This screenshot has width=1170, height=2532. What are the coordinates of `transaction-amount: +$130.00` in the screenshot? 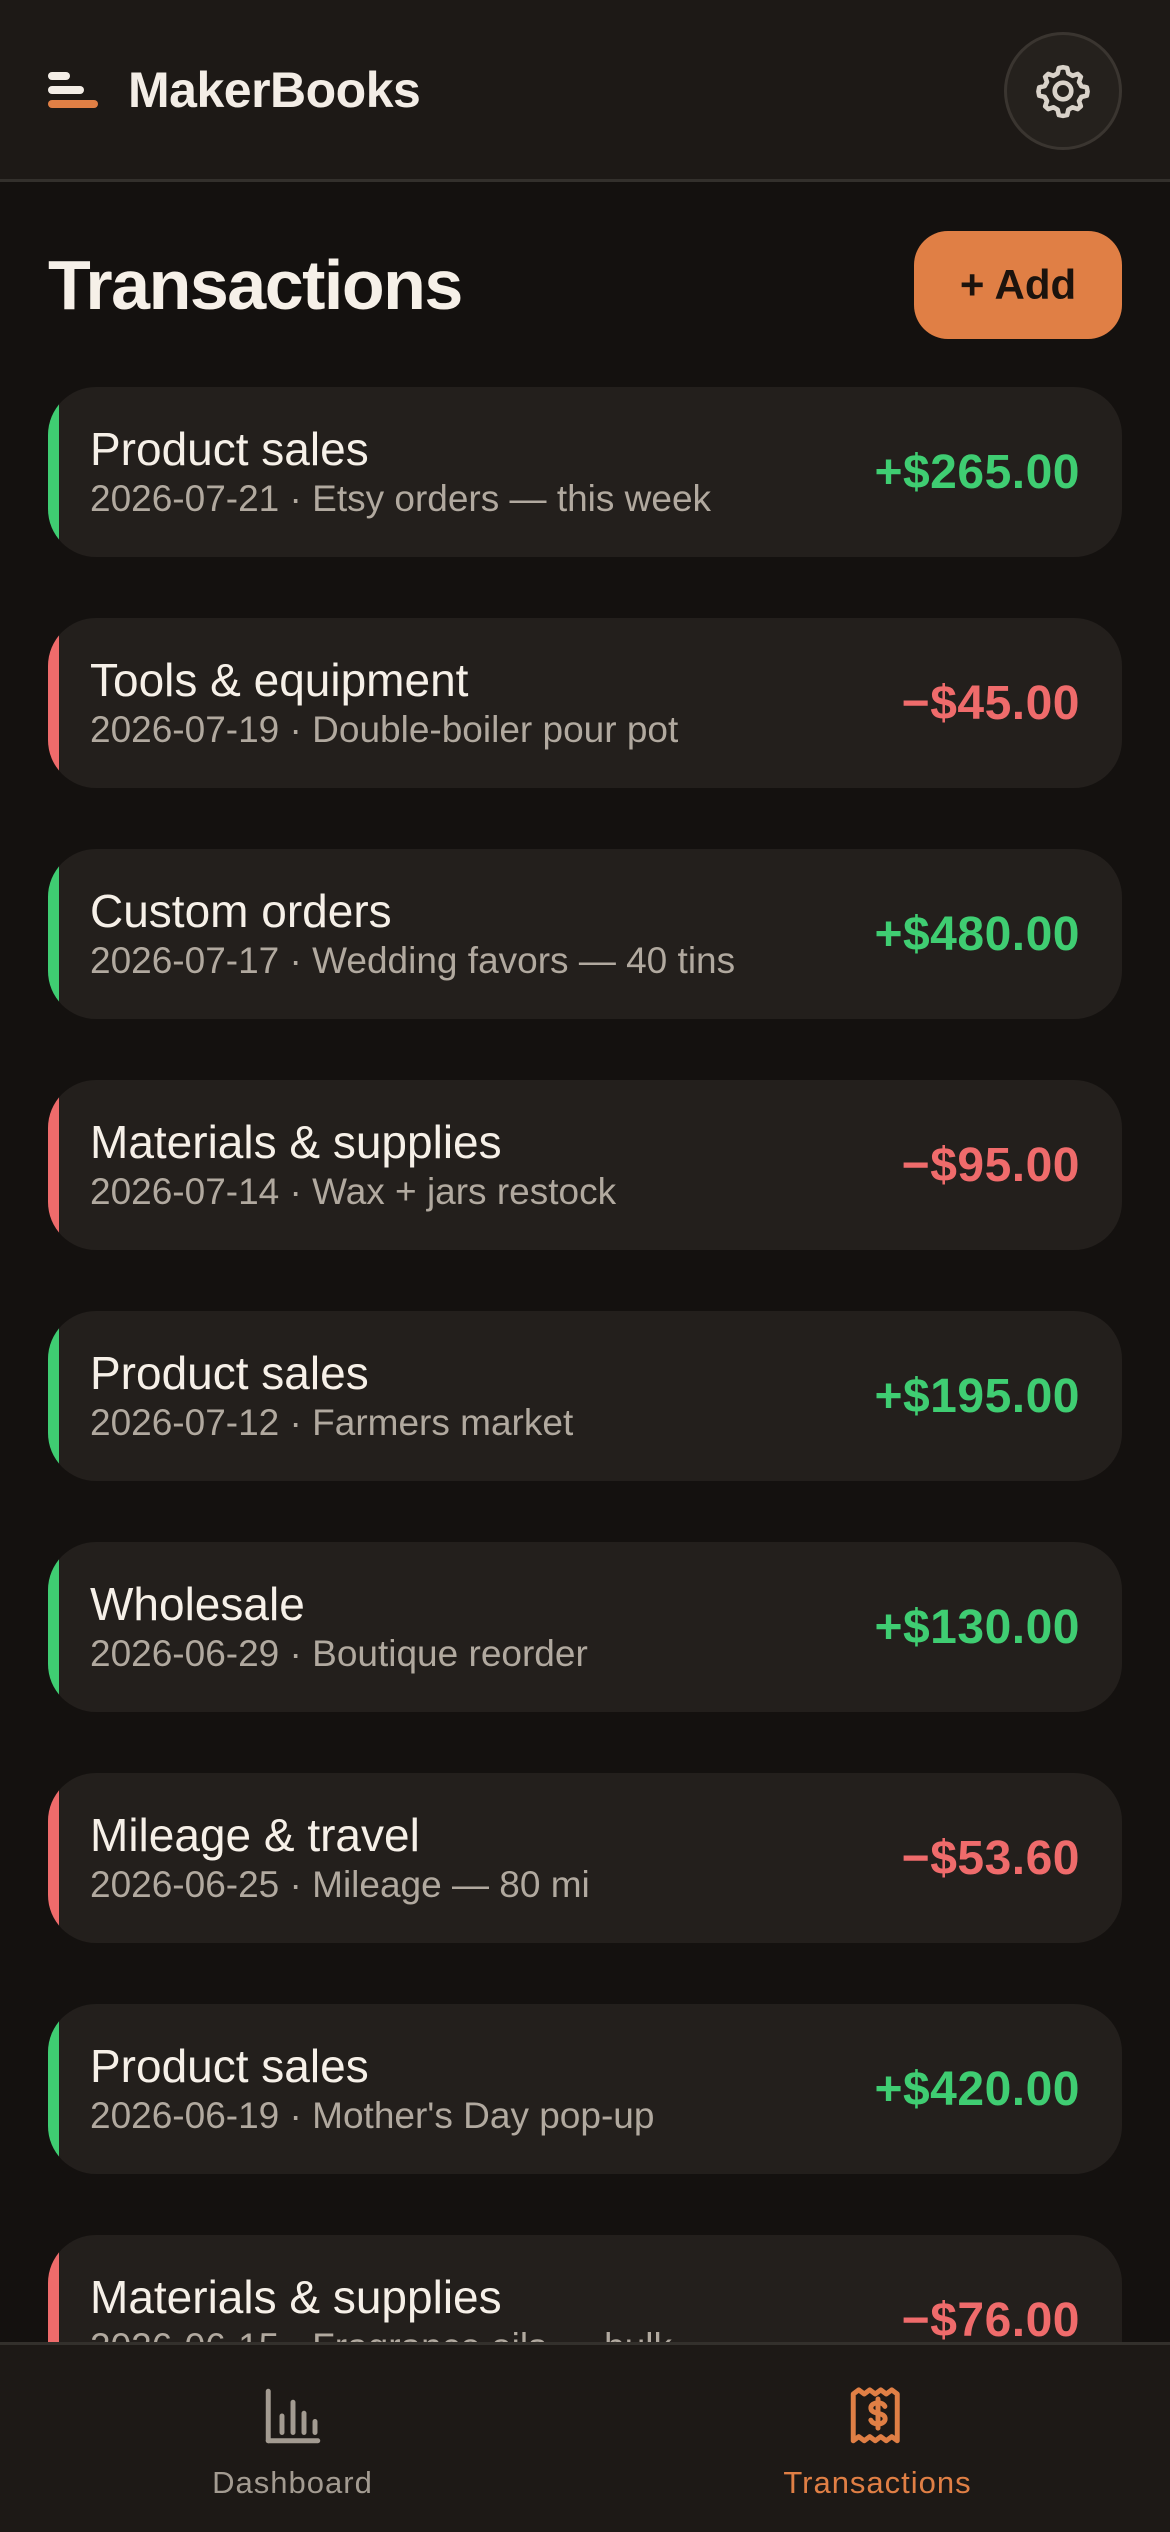 It's located at (977, 1627).